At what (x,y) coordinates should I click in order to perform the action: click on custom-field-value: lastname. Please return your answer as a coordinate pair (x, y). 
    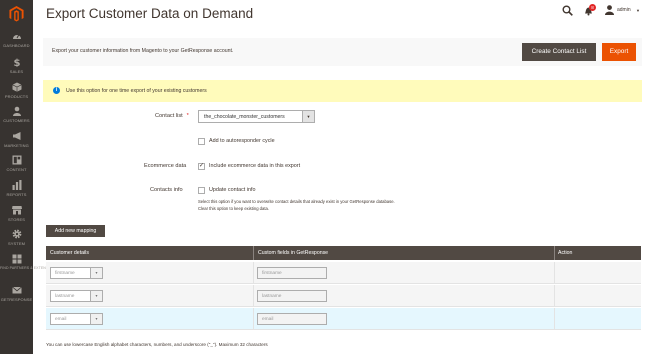
    Looking at the image, I should click on (272, 296).